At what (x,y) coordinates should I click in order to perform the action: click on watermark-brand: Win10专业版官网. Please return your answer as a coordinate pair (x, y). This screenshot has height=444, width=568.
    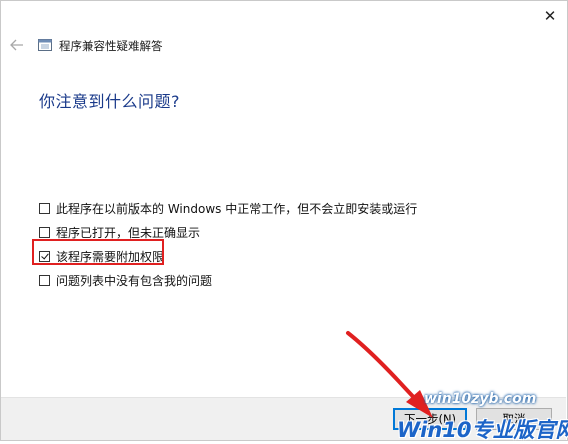
    Looking at the image, I should click on (482, 430).